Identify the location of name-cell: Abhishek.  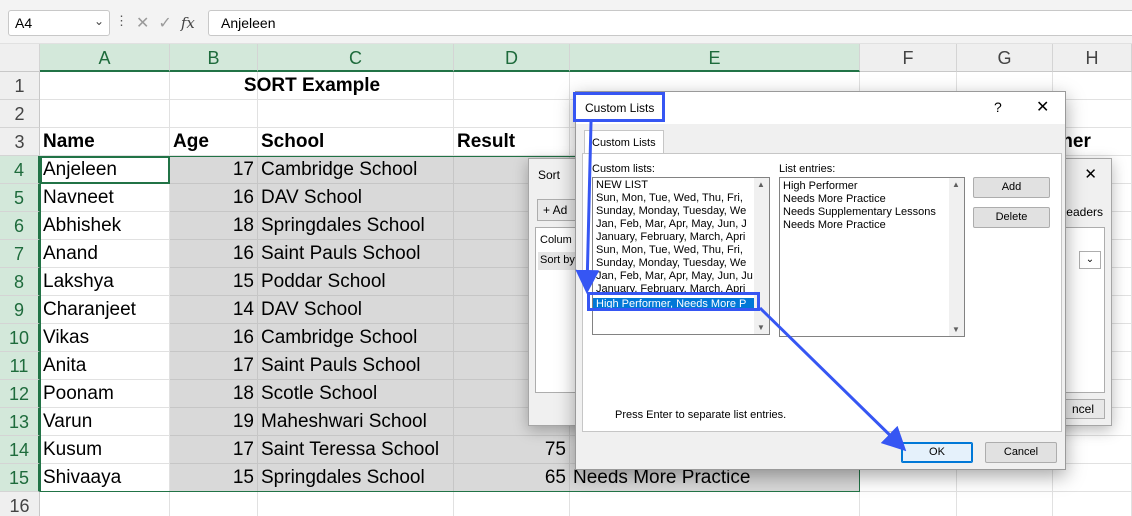
(105, 226).